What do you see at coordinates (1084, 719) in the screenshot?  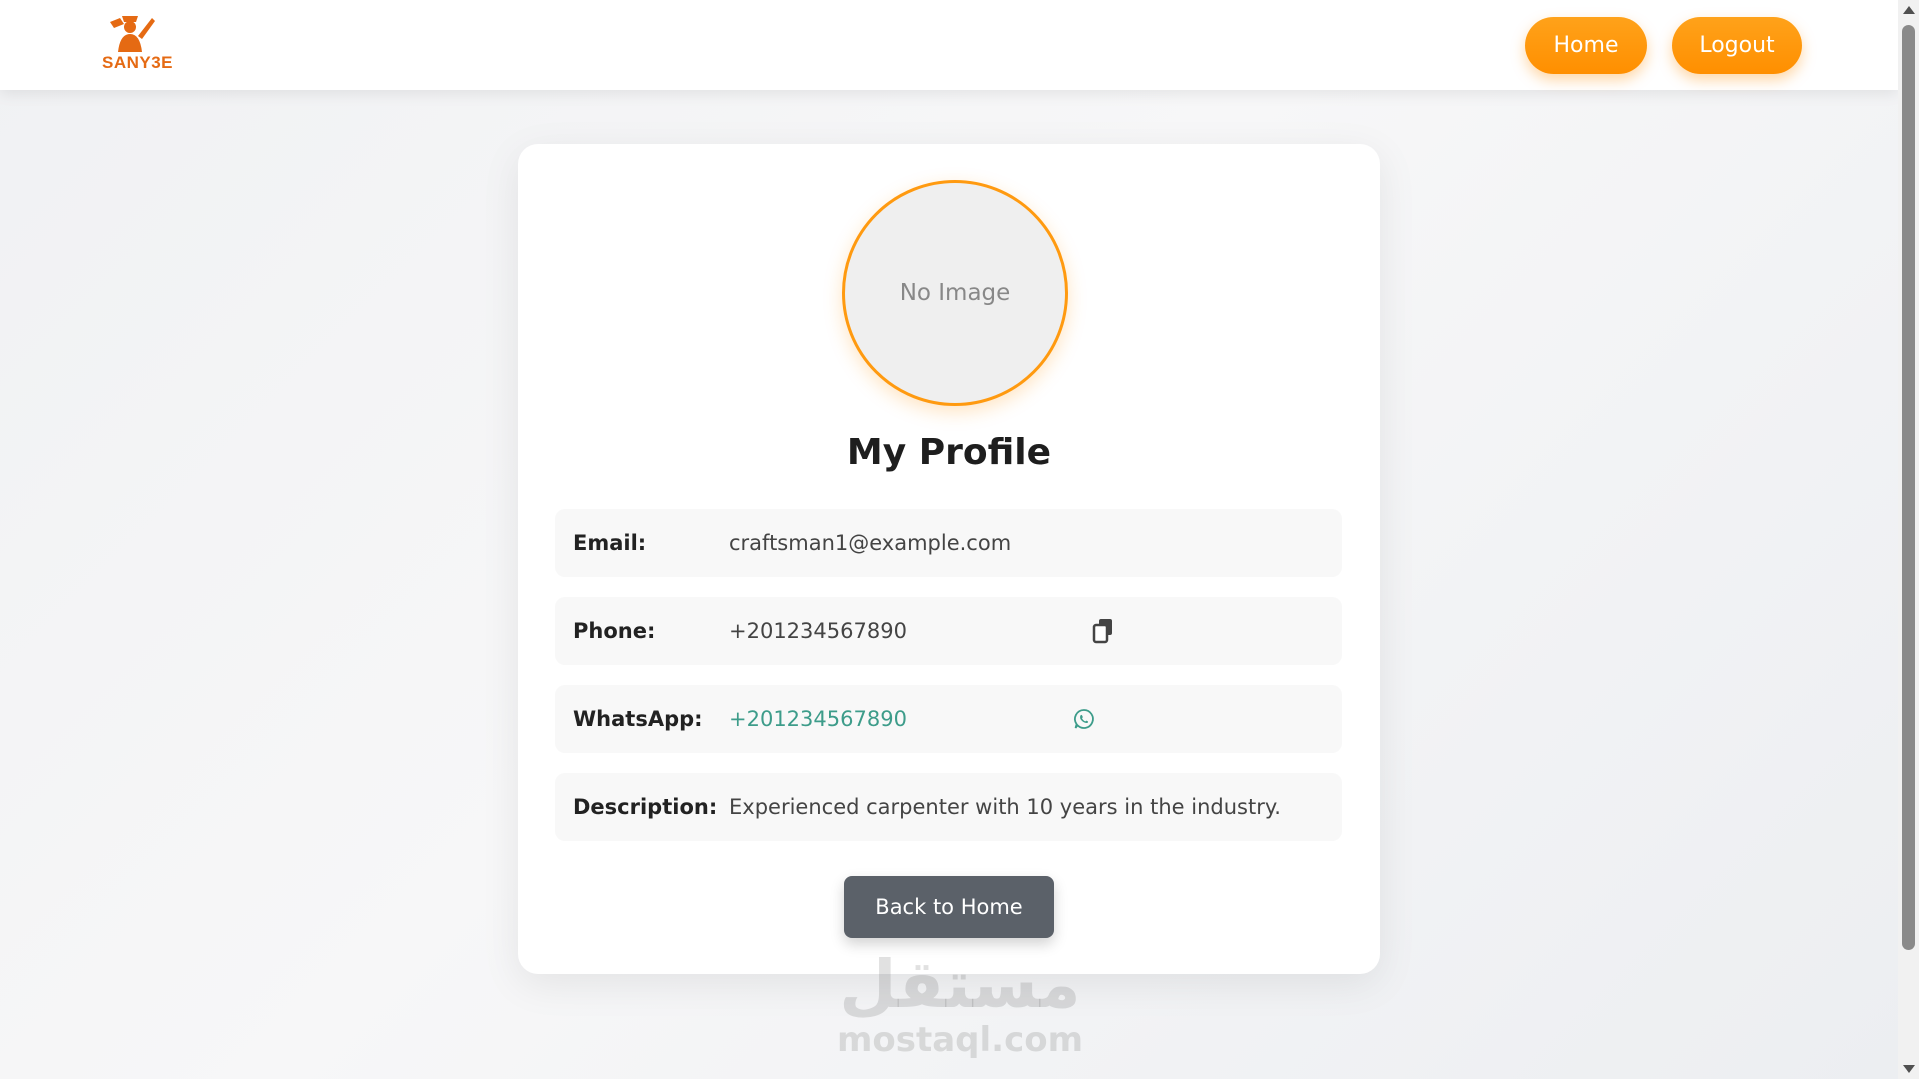 I see `whatsapp-icon` at bounding box center [1084, 719].